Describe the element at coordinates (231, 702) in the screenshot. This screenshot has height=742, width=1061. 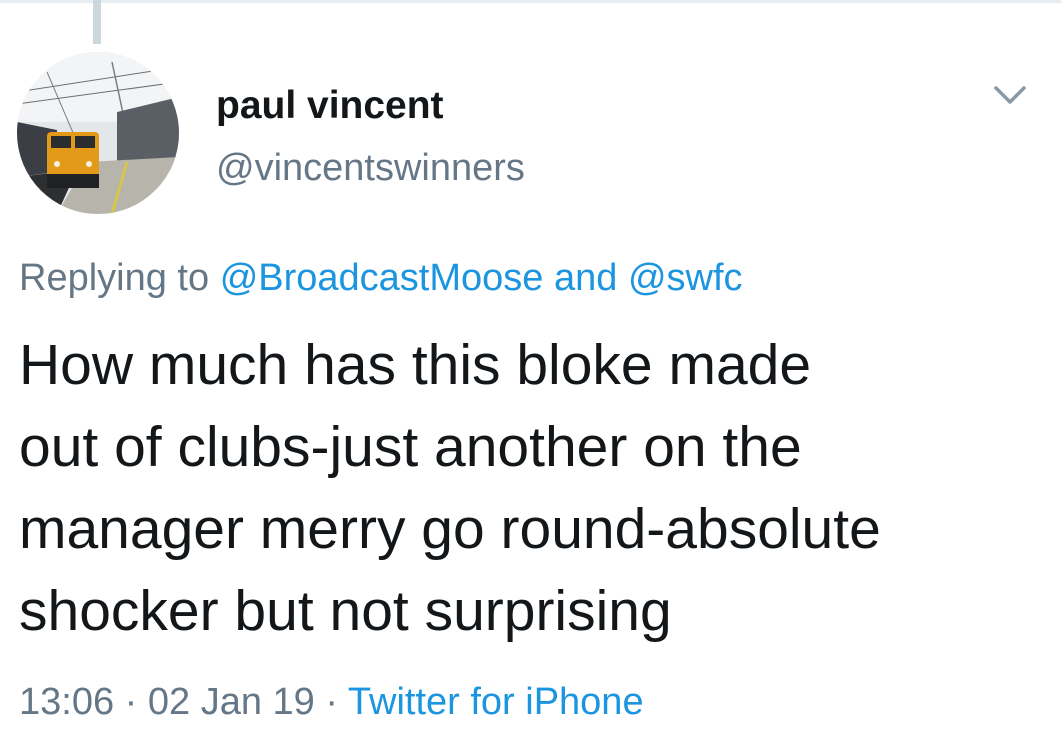
I see `tweet-date: 02 Jan 19` at that location.